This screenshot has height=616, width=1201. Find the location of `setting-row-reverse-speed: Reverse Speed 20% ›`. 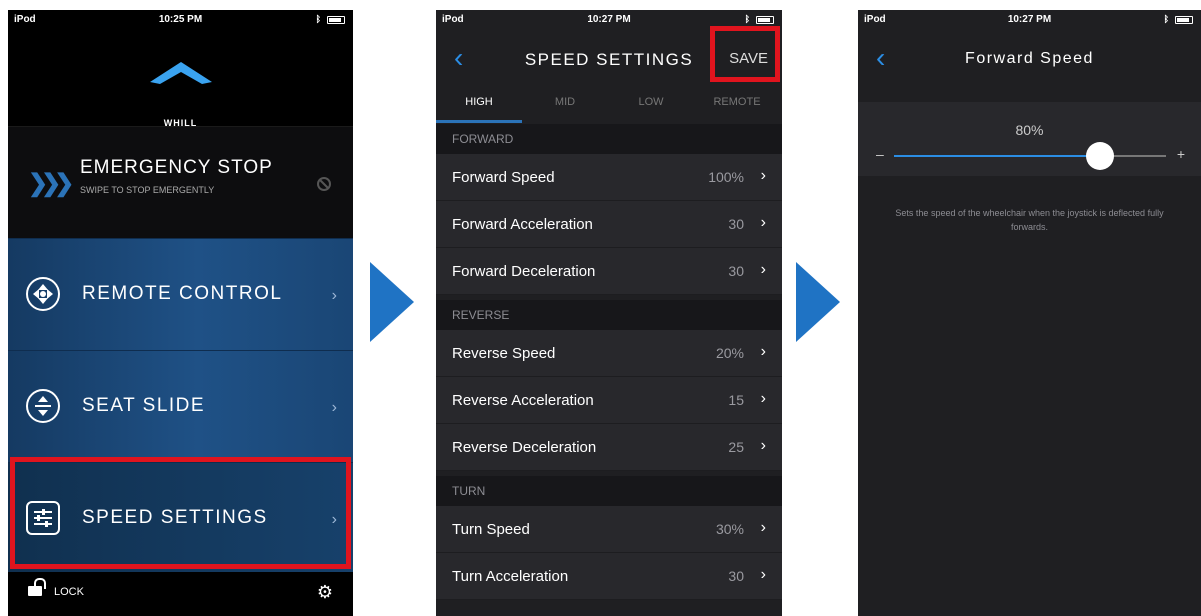

setting-row-reverse-speed: Reverse Speed 20% › is located at coordinates (609, 353).